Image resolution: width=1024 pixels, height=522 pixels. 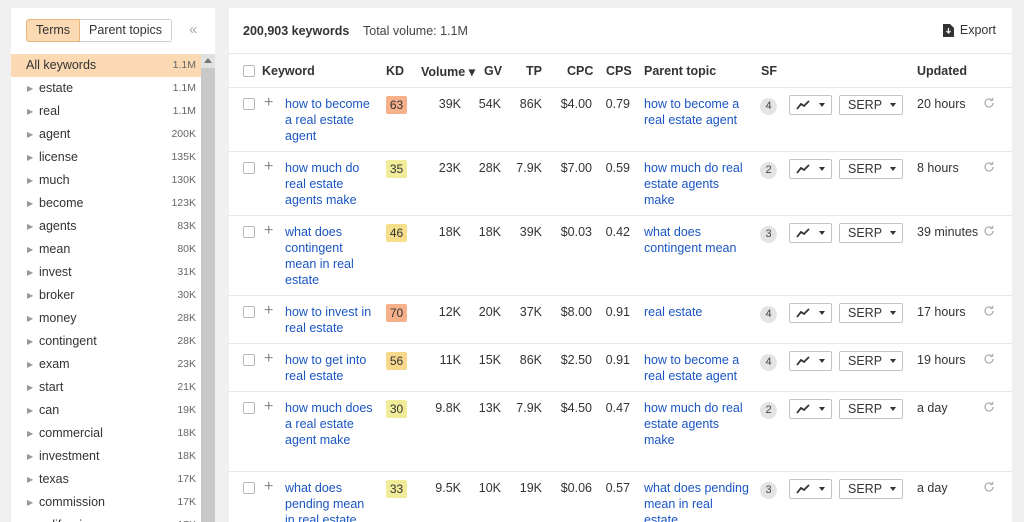 I want to click on term-item: ▶ broker 30K, so click(x=106, y=295).